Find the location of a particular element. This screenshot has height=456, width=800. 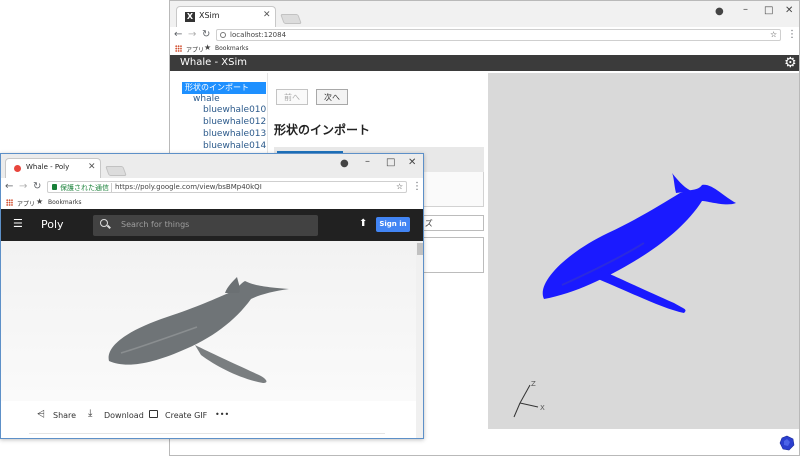

tab-whale-poly: Whale - Poly ✕ is located at coordinates (53, 168).